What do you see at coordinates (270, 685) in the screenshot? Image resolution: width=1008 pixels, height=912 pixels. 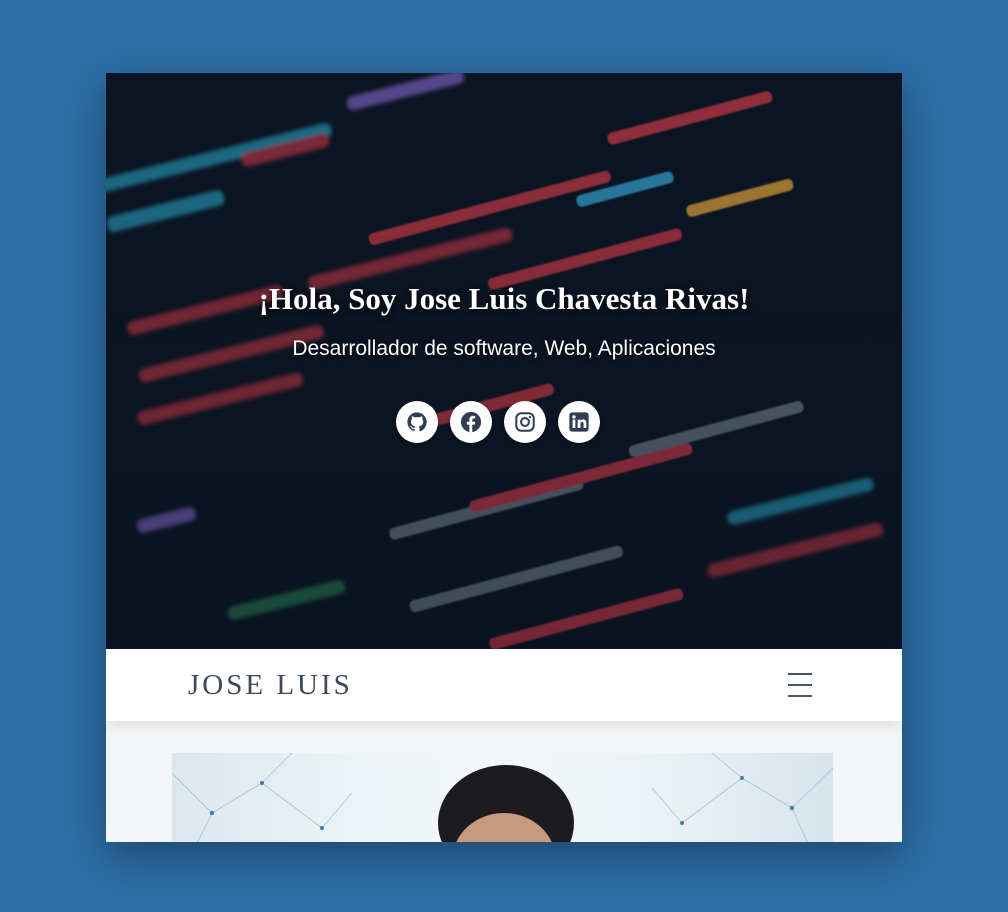 I see `brand-logo: JOSE LUIS` at bounding box center [270, 685].